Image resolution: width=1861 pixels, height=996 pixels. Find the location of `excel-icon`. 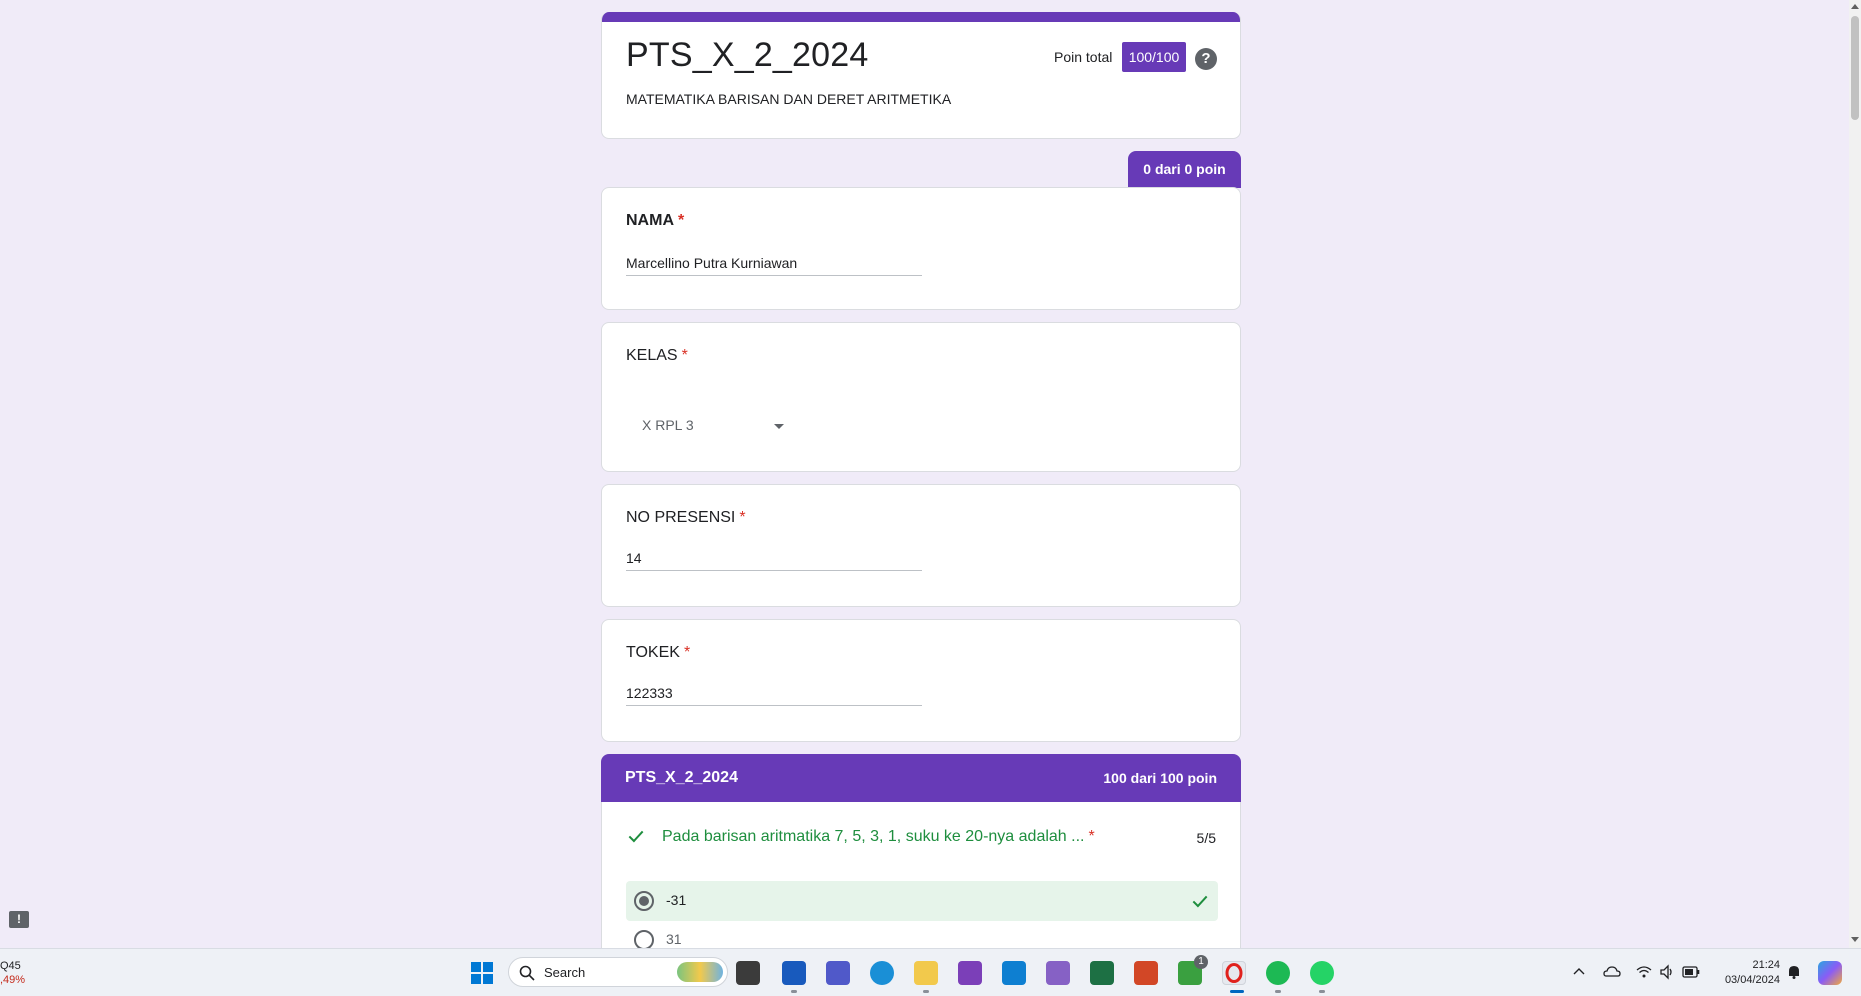

excel-icon is located at coordinates (1102, 973).